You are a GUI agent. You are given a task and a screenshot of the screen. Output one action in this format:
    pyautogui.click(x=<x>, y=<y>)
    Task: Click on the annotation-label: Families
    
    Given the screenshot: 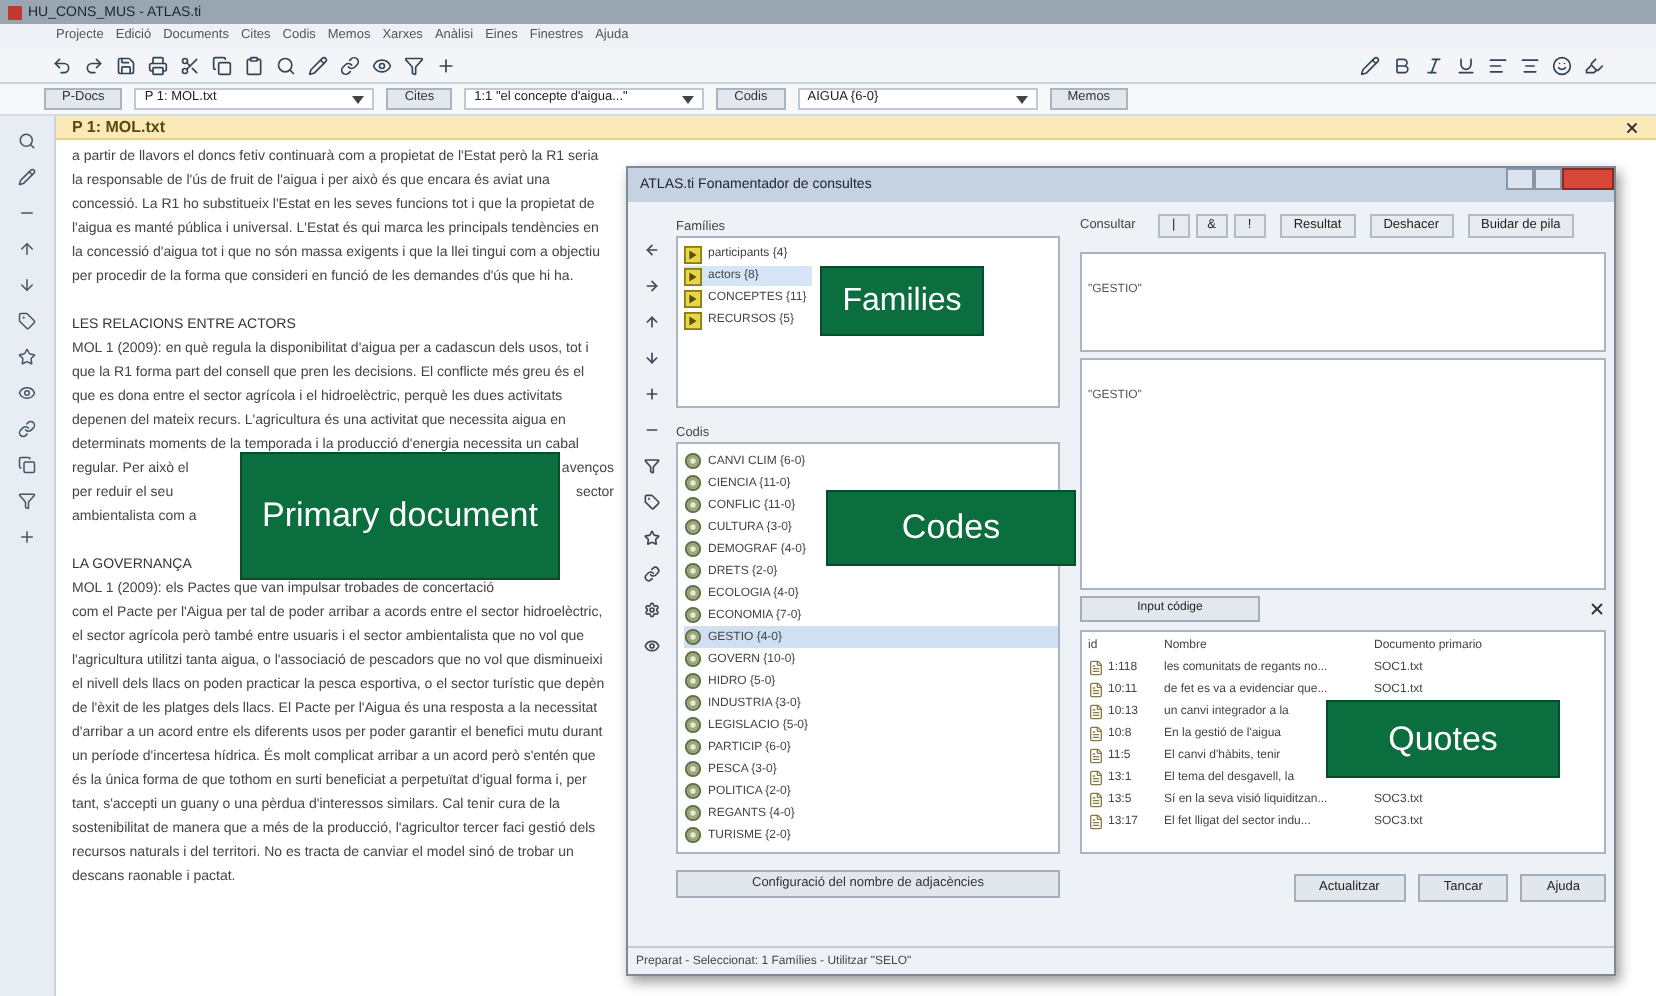 What is the action you would take?
    pyautogui.click(x=902, y=301)
    